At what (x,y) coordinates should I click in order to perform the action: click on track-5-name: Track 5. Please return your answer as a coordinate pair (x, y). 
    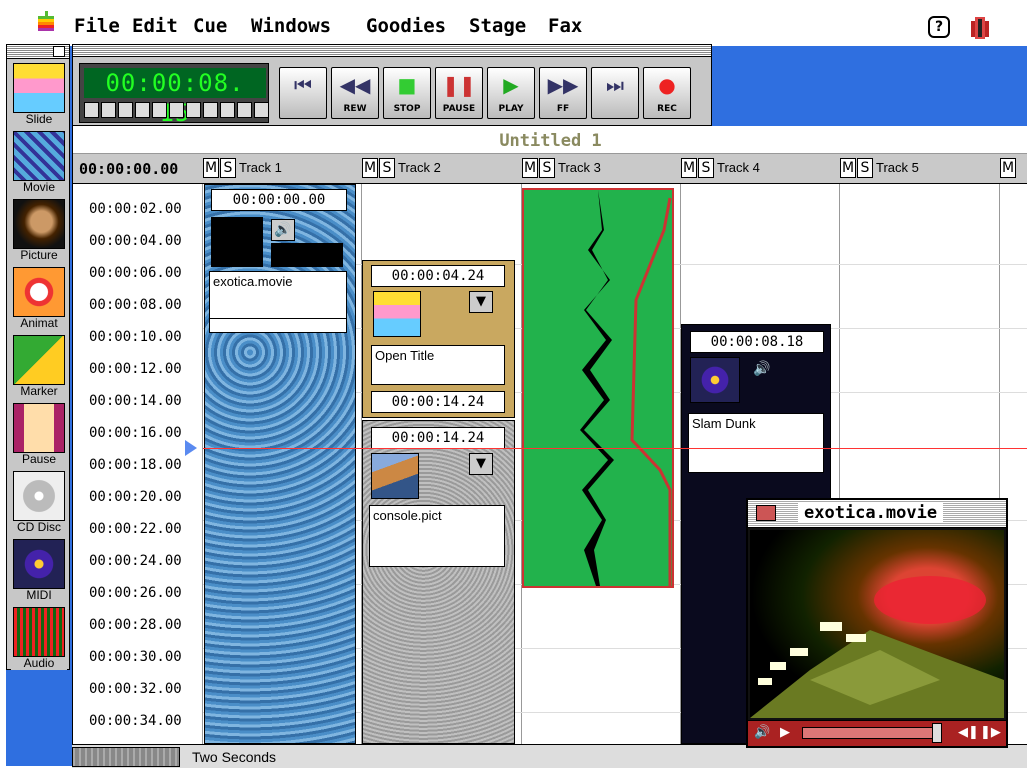
    Looking at the image, I should click on (897, 167).